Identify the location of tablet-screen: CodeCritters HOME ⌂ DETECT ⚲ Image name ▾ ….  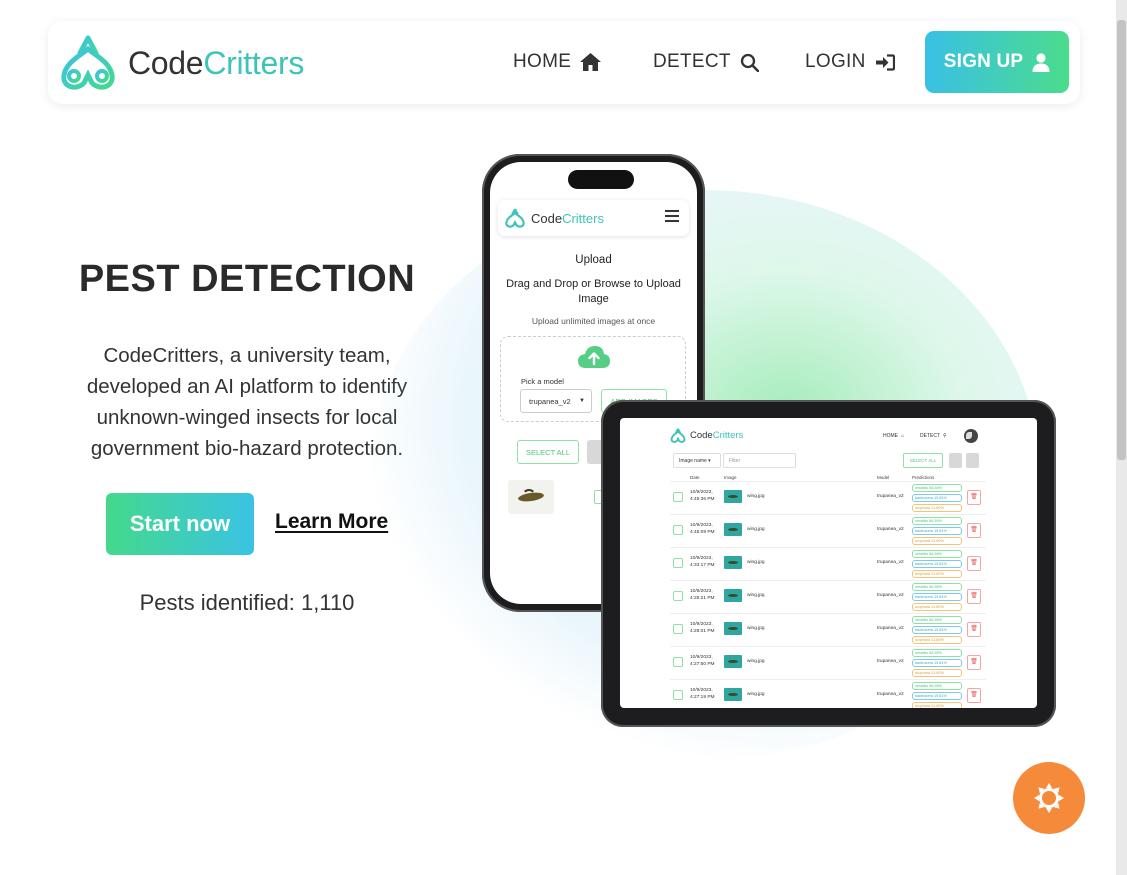
(828, 563).